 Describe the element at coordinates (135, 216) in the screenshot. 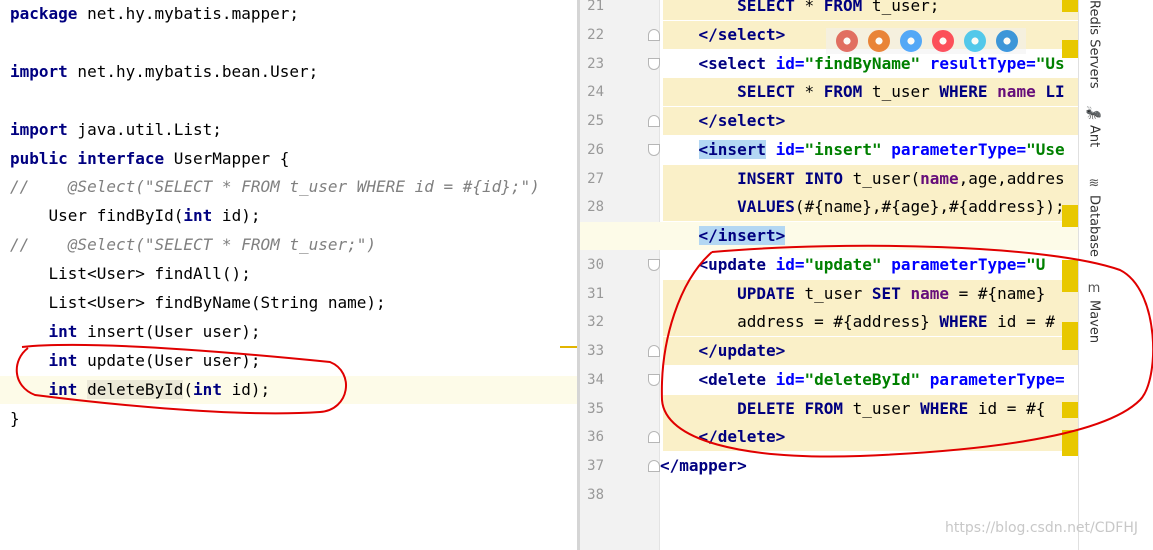

I see `code-line: User findById(int id);` at that location.